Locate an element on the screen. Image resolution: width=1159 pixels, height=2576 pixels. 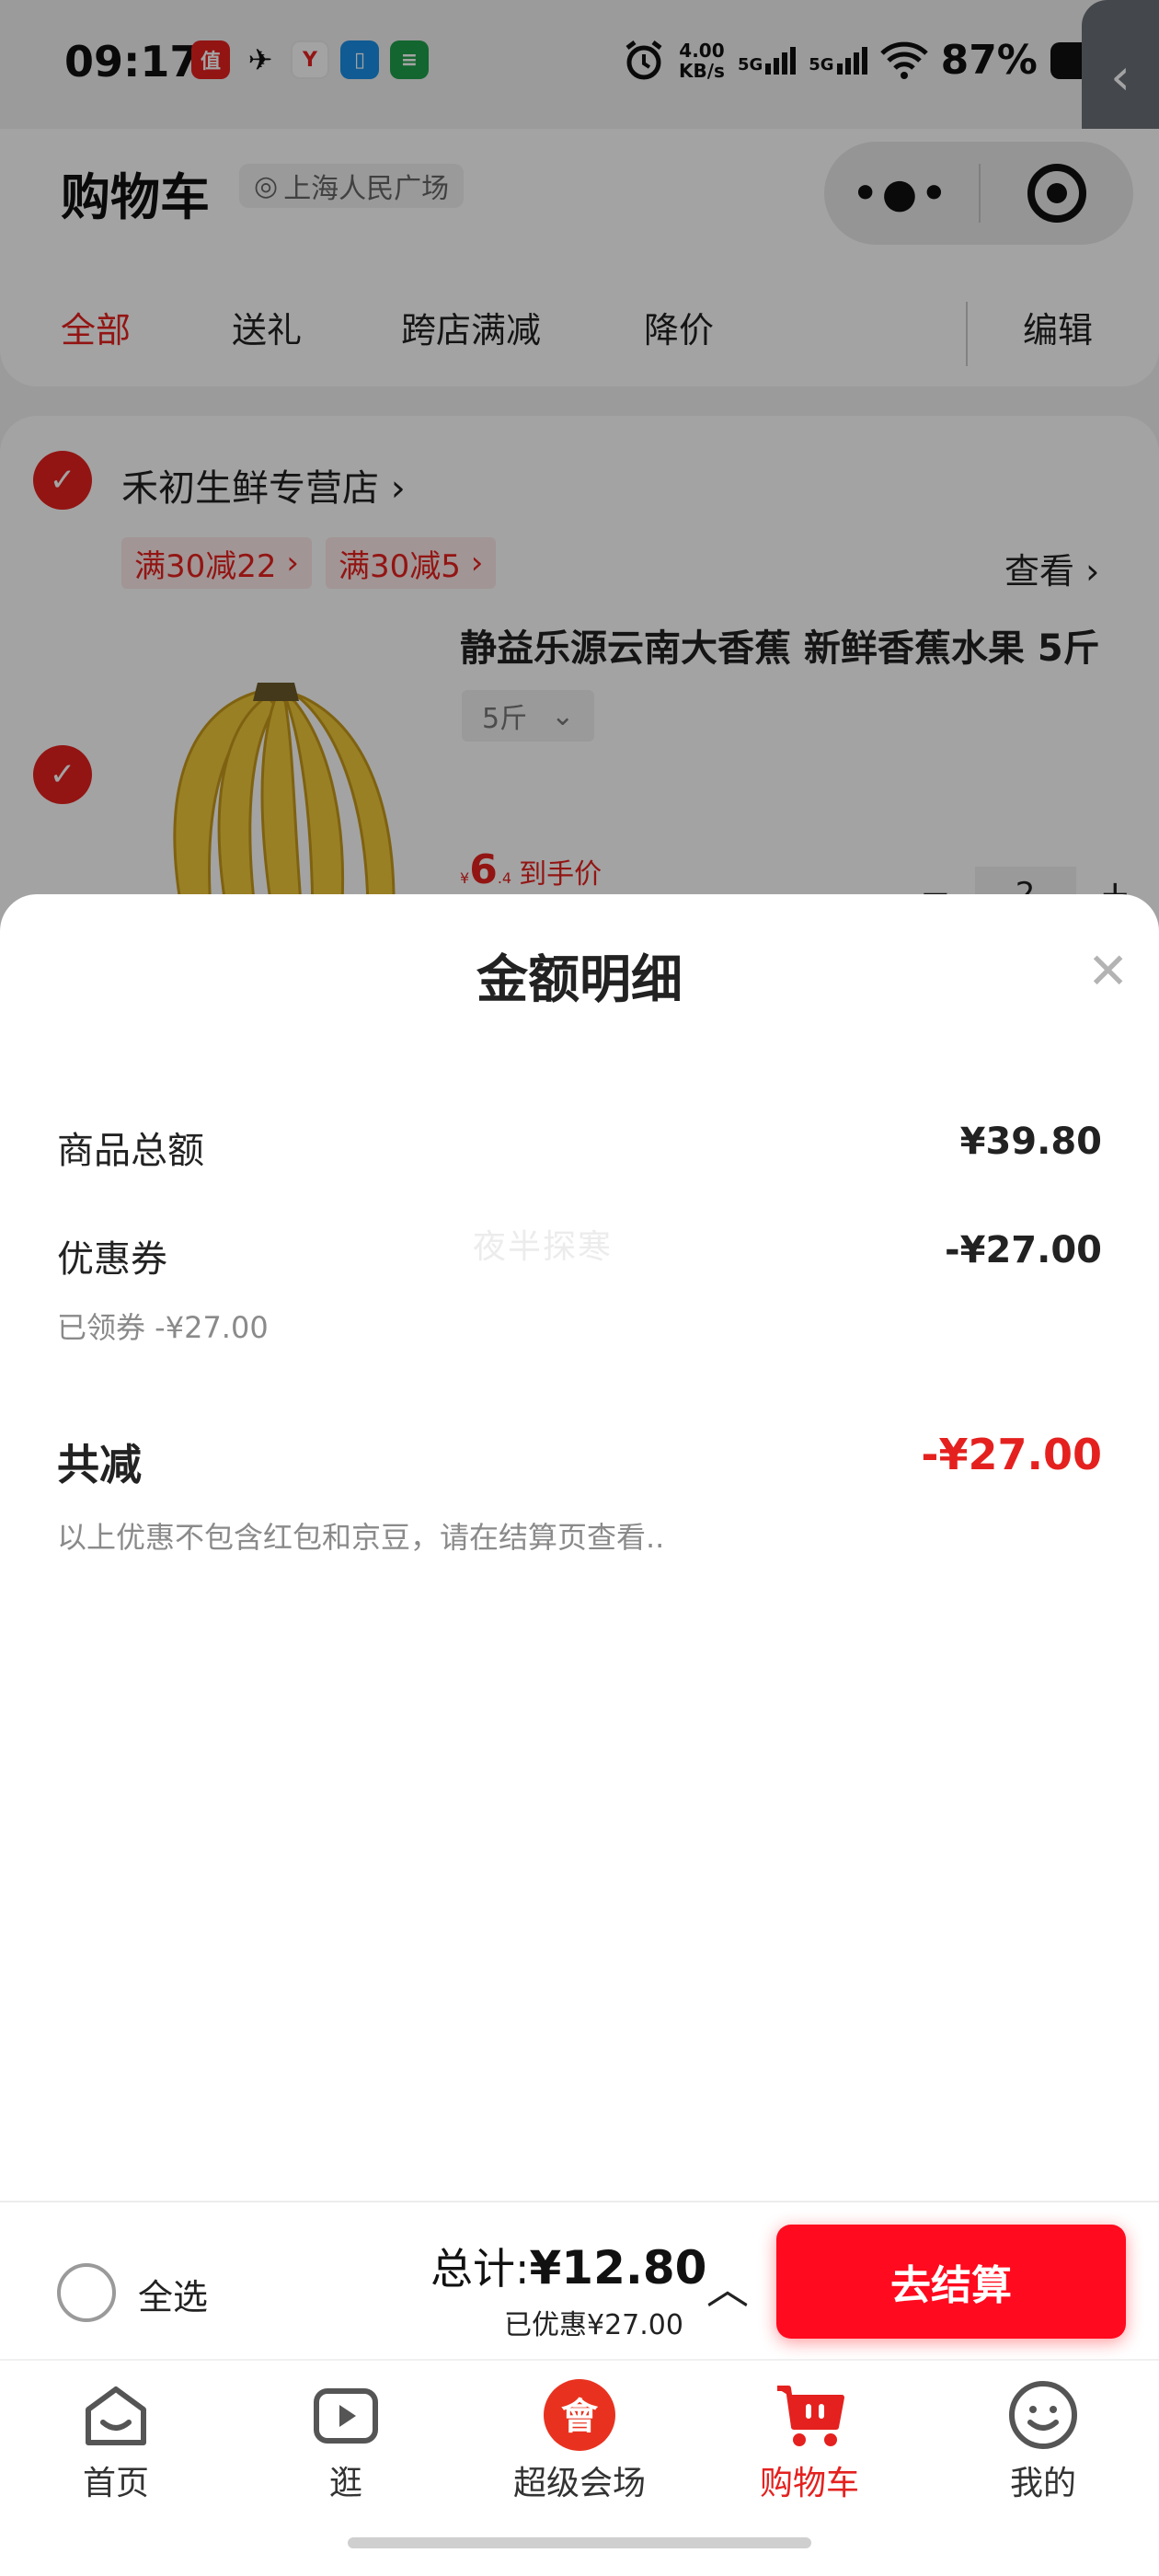
discount-note: 以上优惠不包含红包和京豆，请在结算页查看.. is located at coordinates (361, 1537).